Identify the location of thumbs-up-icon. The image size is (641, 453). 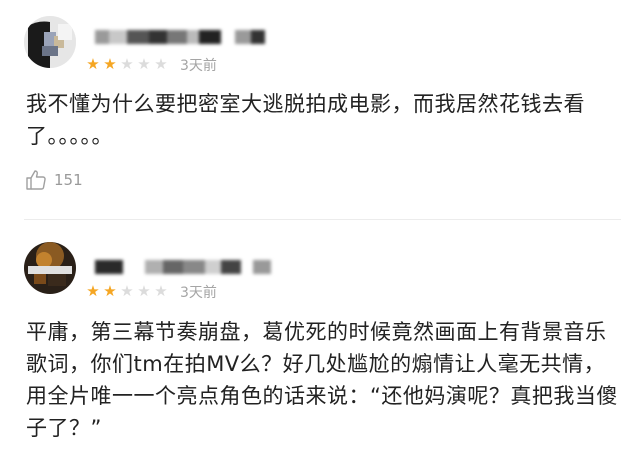
(36, 180).